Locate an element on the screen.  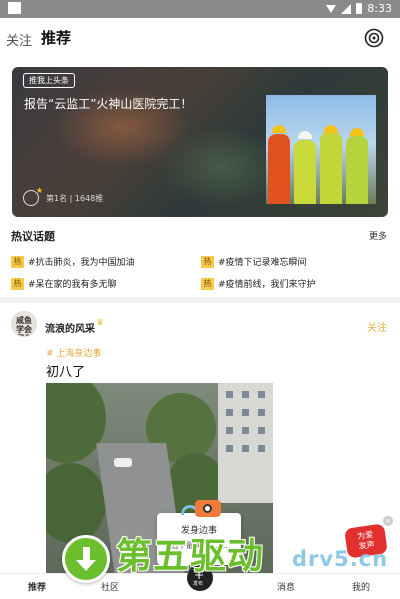
top-nav: 关注 推荐 is located at coordinates (200, 38).